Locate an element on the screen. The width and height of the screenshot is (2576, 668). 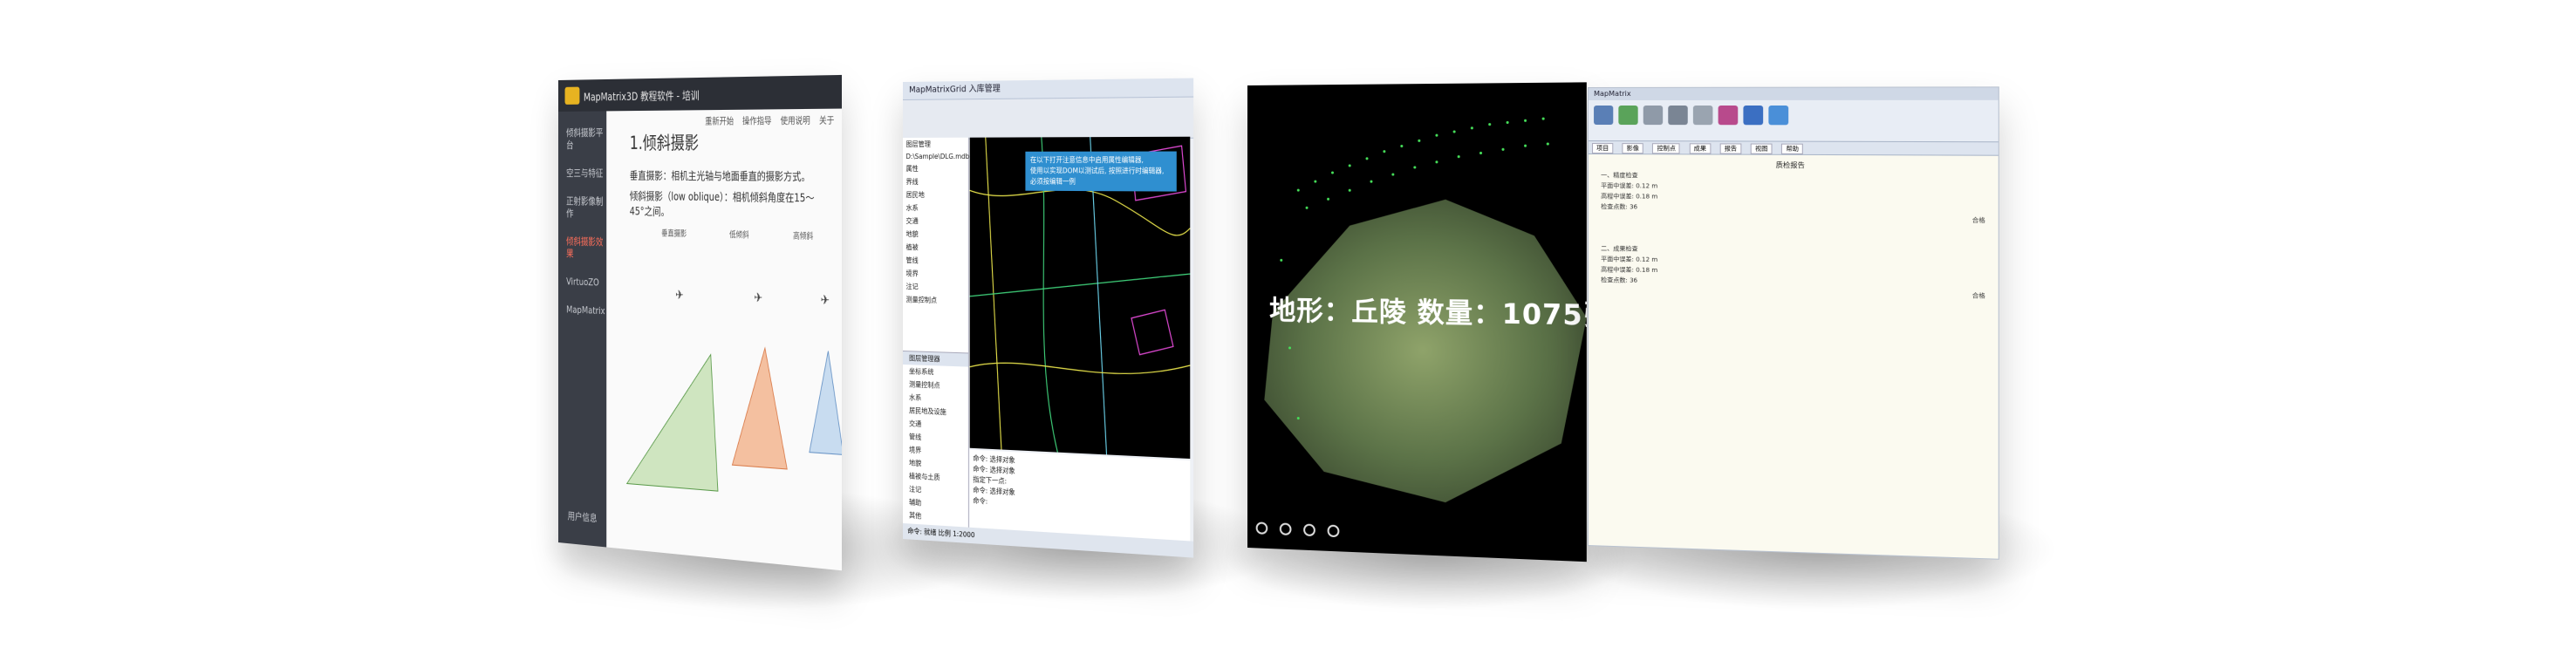
low-oblique-footprint is located at coordinates (759, 407).